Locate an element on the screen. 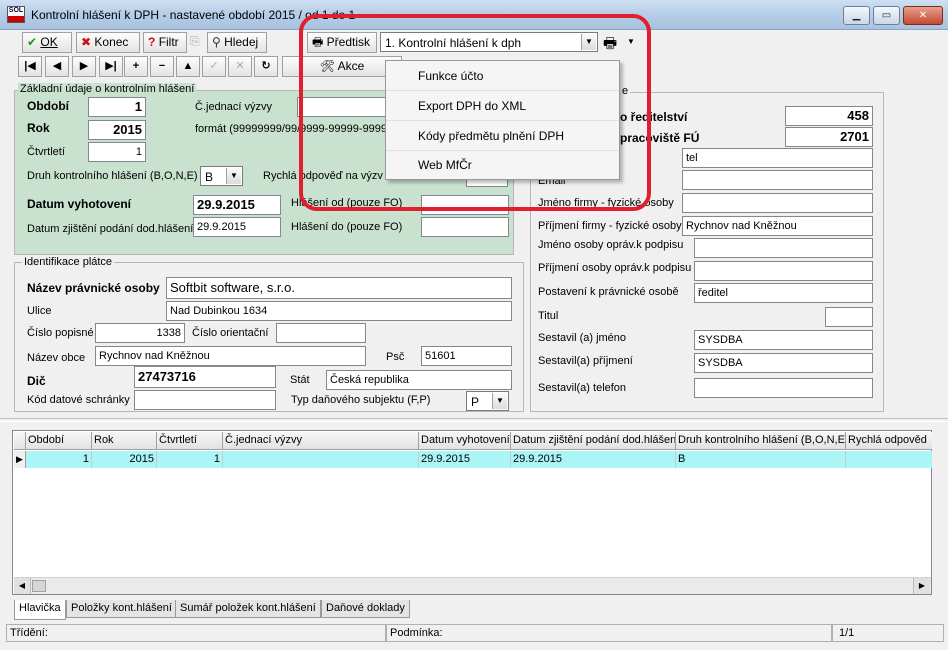 This screenshot has height=650, width=948. status-trideni: Třídění: is located at coordinates (196, 633).